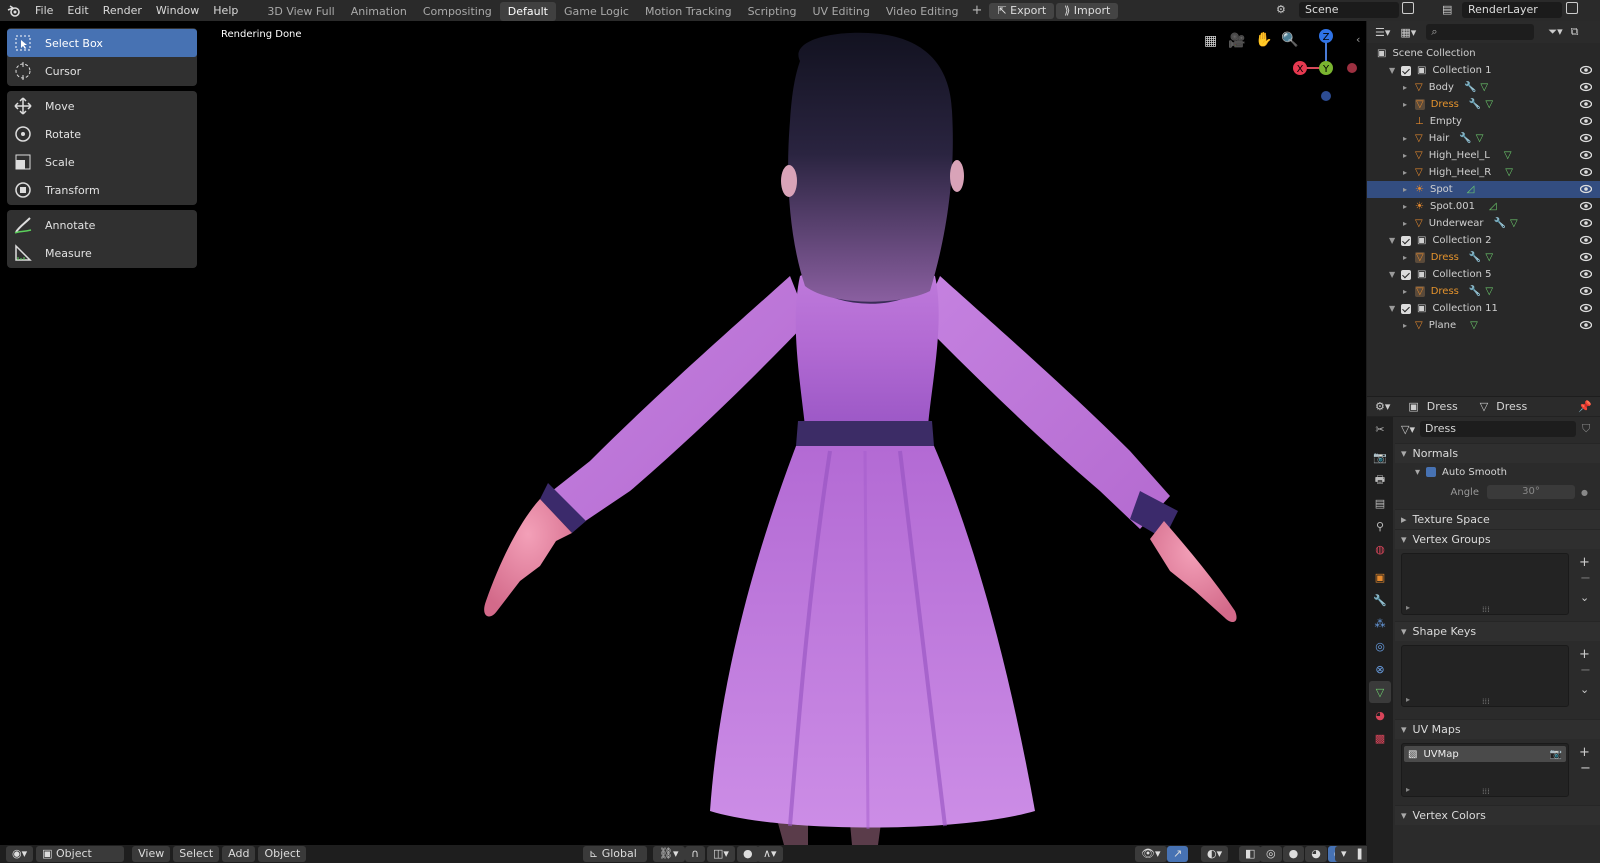  What do you see at coordinates (196, 854) in the screenshot?
I see `menu-select: Select` at bounding box center [196, 854].